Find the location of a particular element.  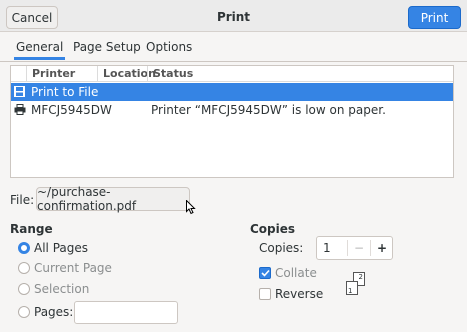

reverse-checkbox: Reverse is located at coordinates (291, 294).